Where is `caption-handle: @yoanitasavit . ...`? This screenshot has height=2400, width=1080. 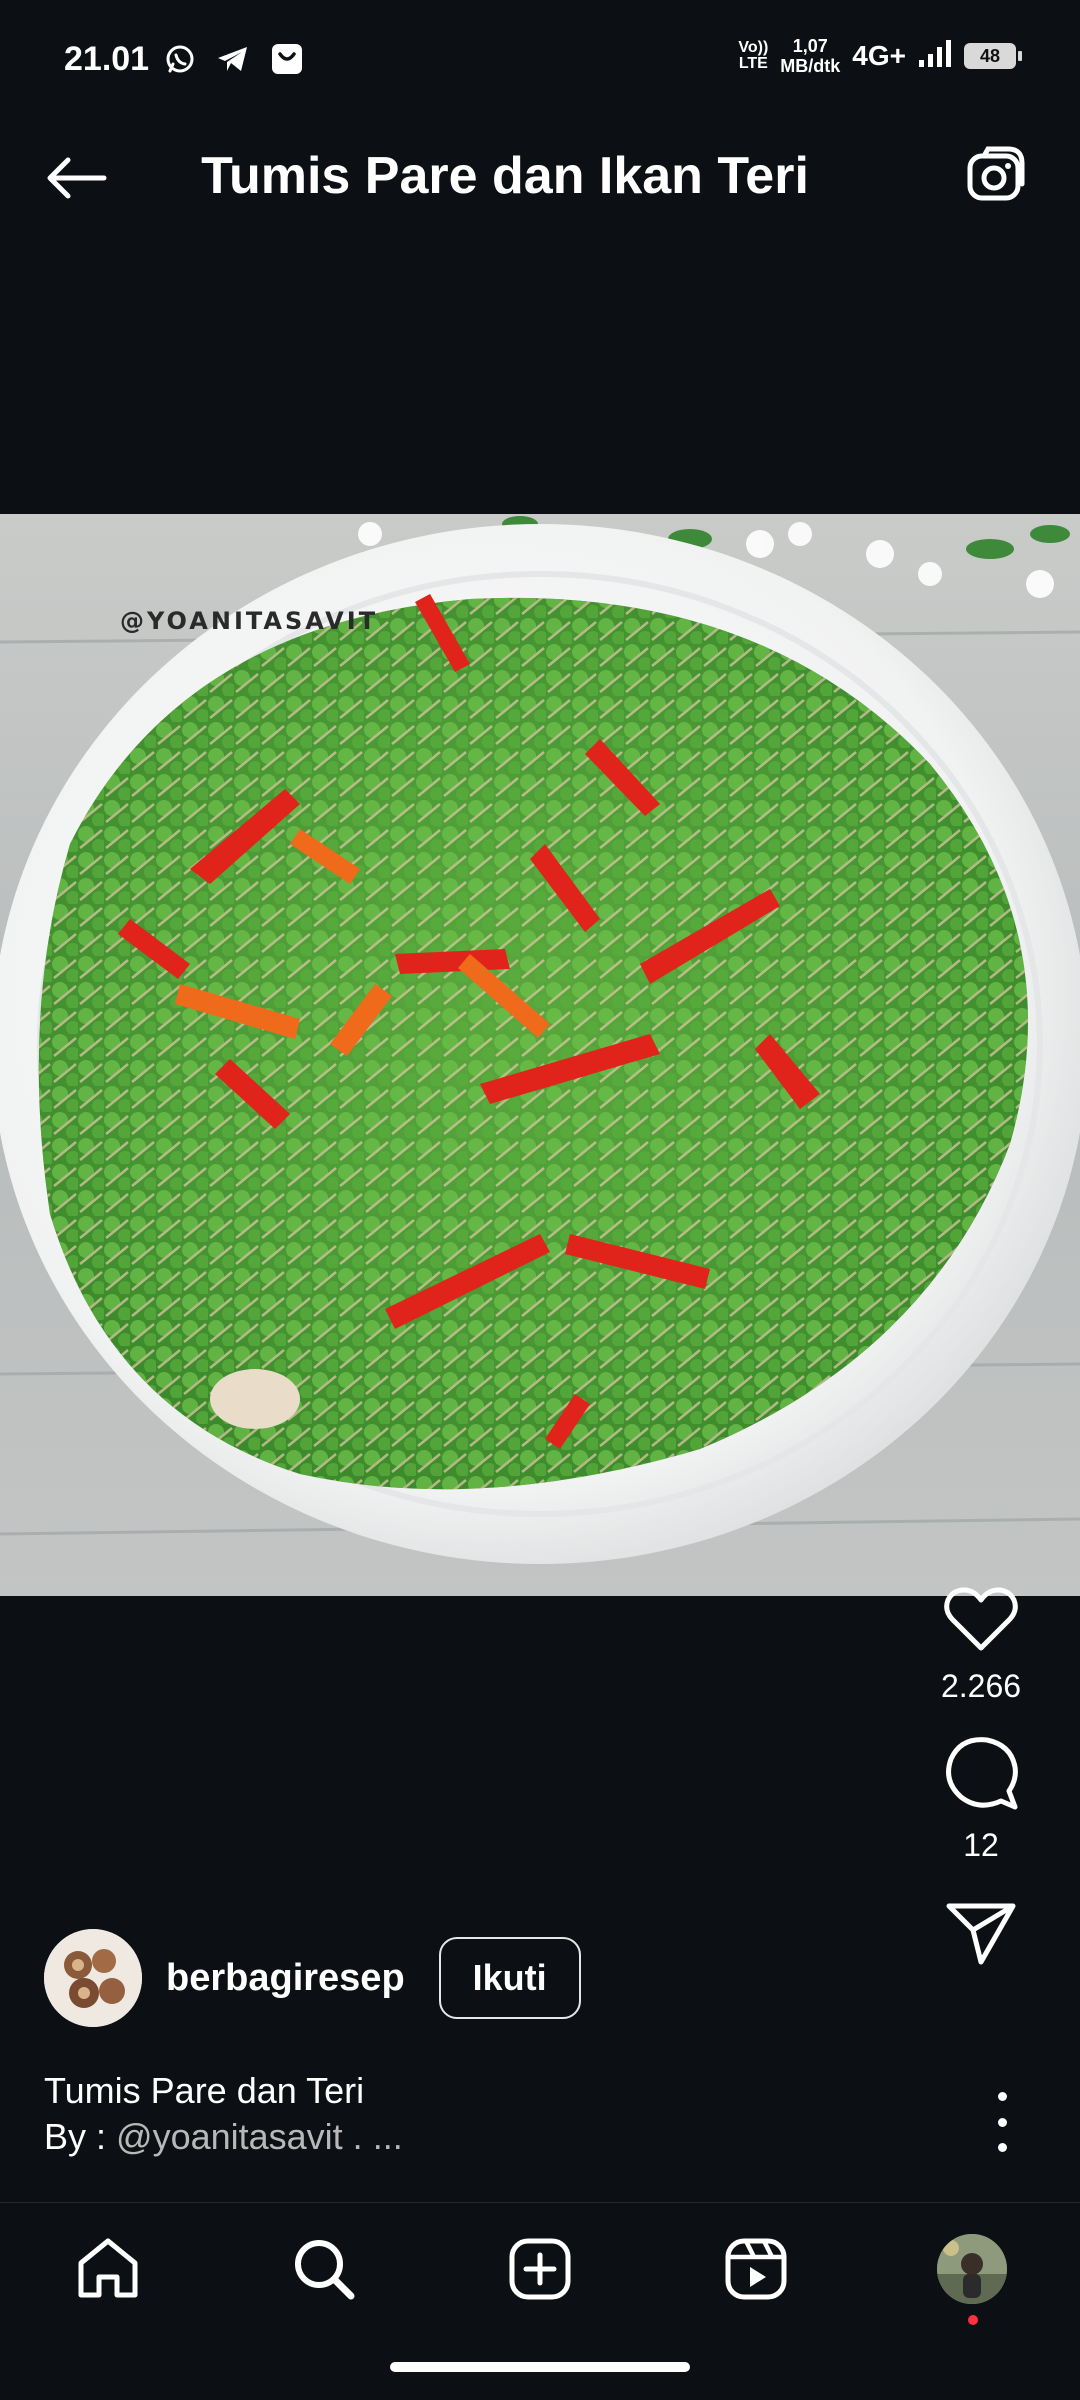
caption-handle: @yoanitasavit . ... is located at coordinates (259, 2136).